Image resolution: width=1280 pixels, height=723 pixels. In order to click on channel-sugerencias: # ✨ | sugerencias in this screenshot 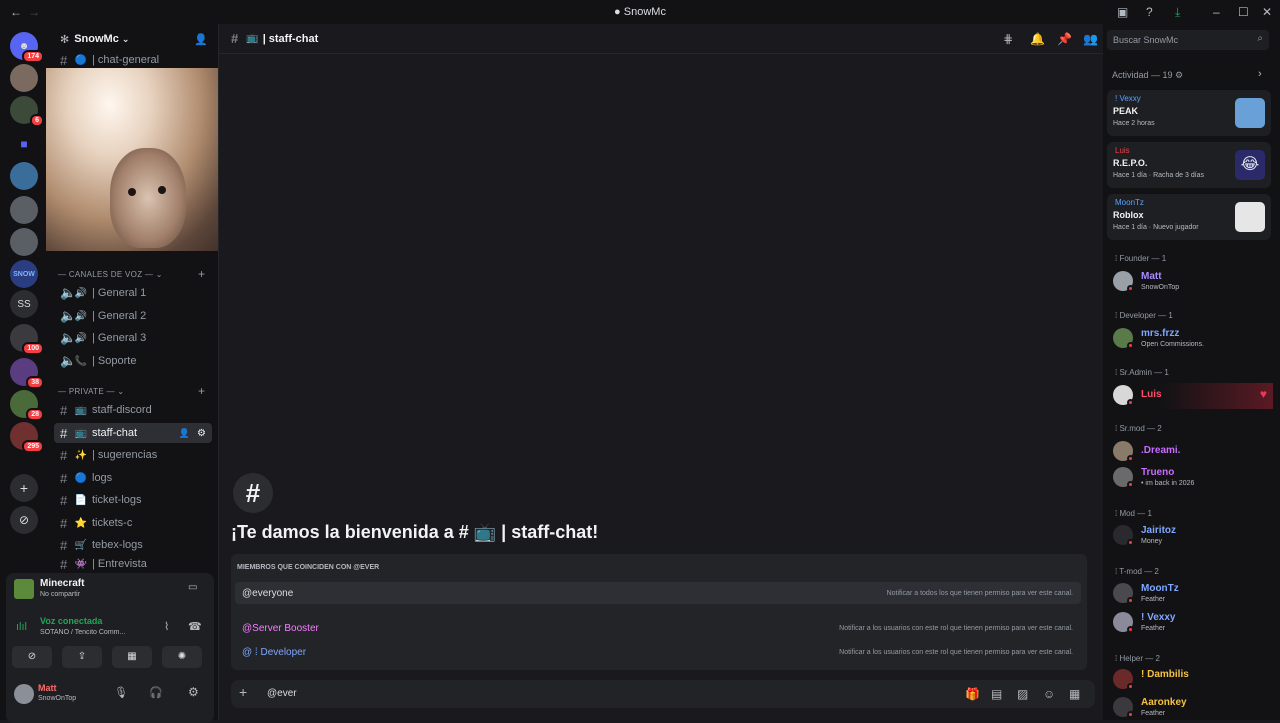, I will do `click(133, 455)`.